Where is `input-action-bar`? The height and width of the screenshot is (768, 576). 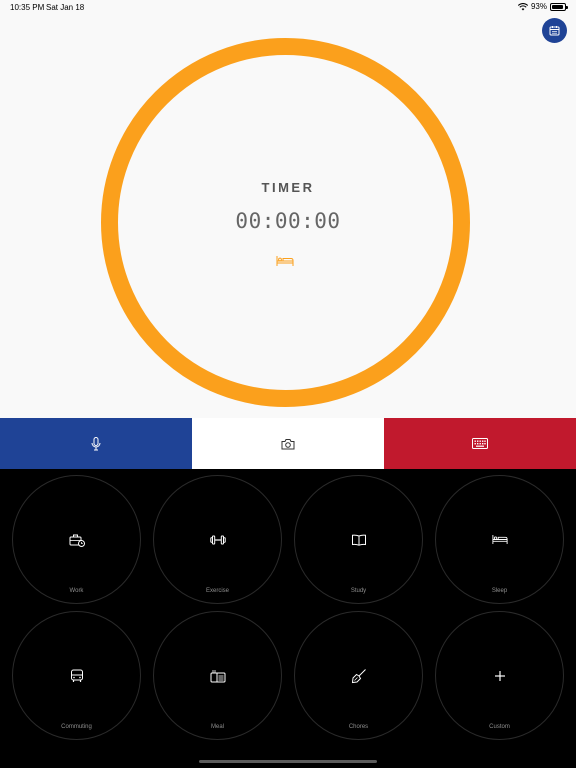 input-action-bar is located at coordinates (288, 443).